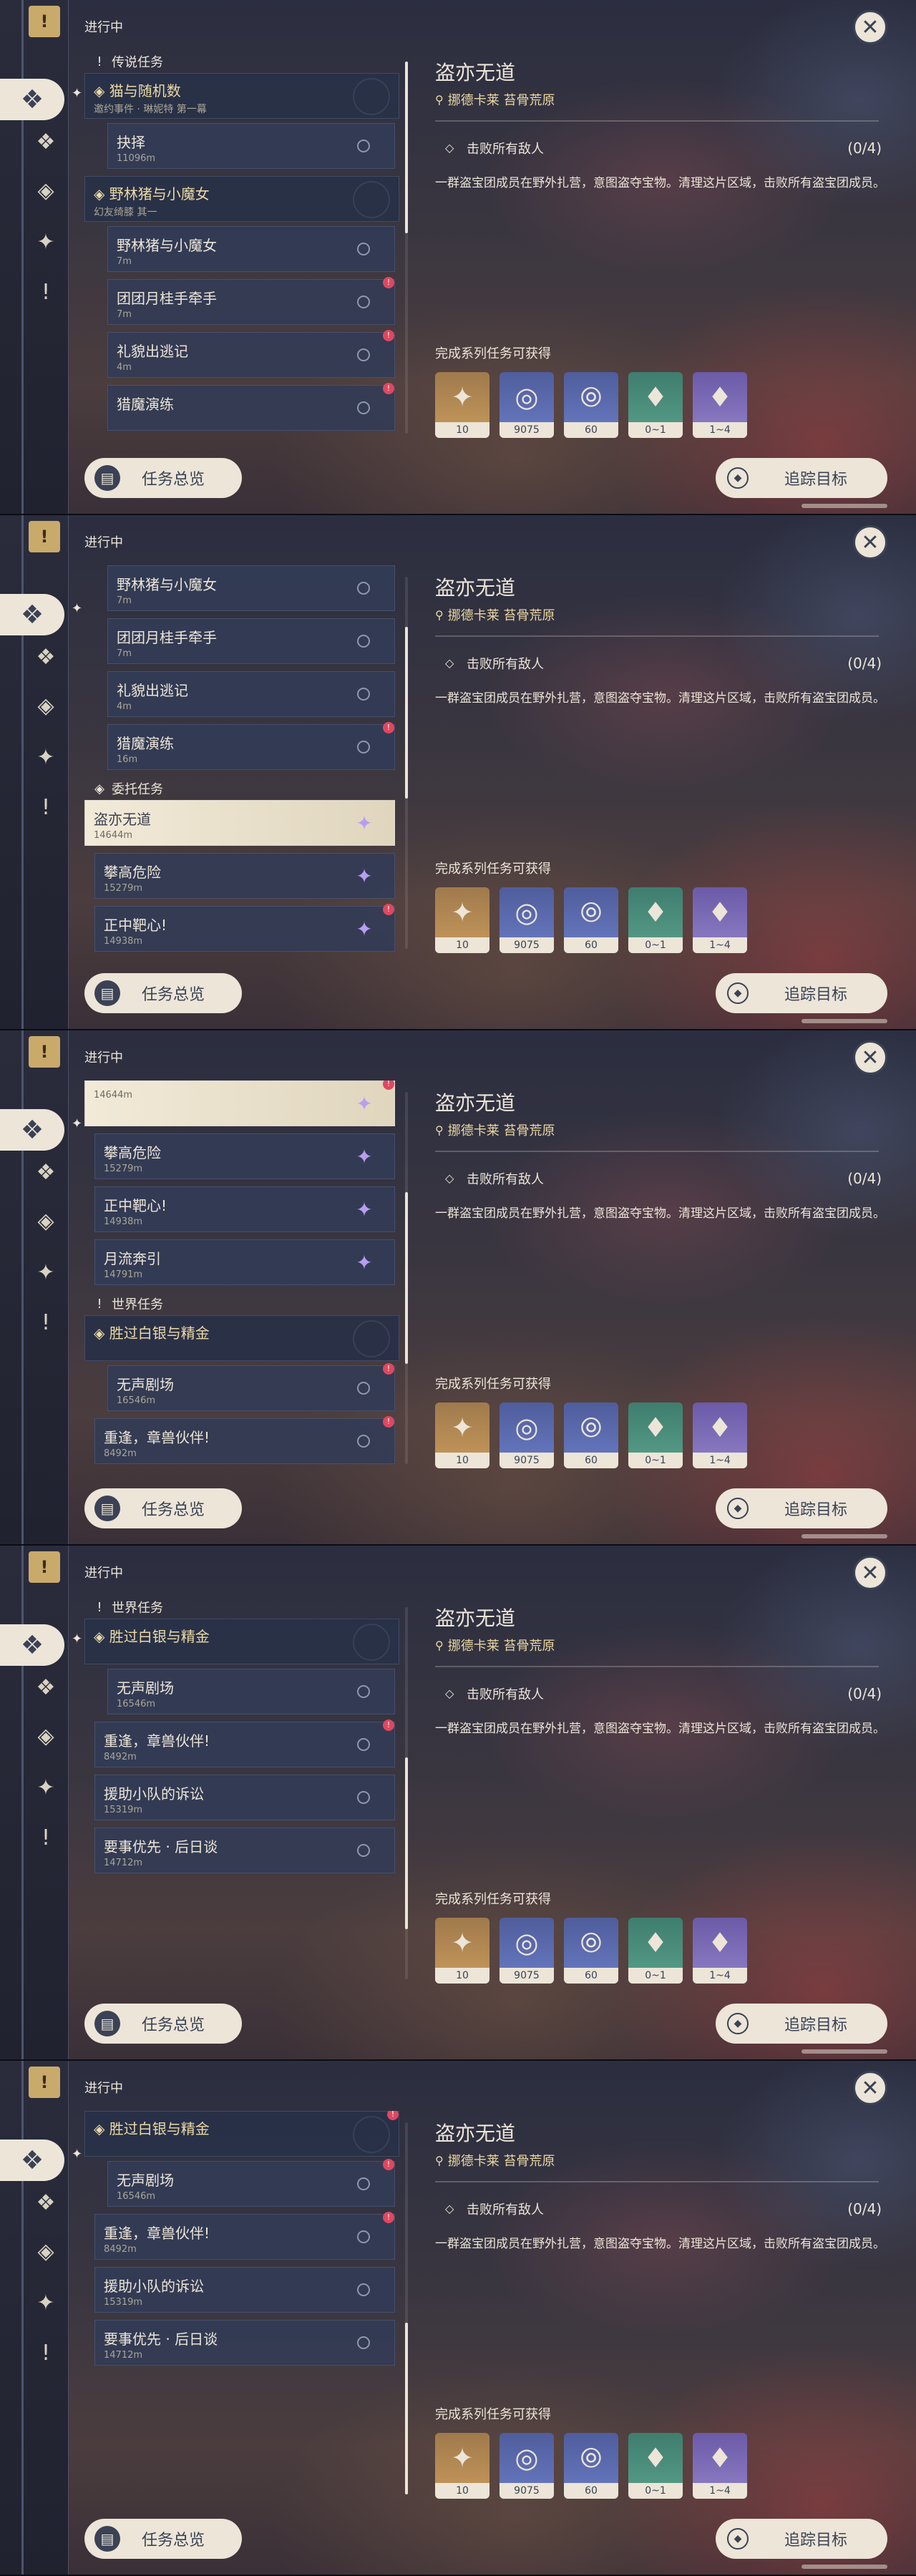 This screenshot has width=916, height=2576. Describe the element at coordinates (251, 407) in the screenshot. I see `quest-item: 猎魔演练!` at that location.